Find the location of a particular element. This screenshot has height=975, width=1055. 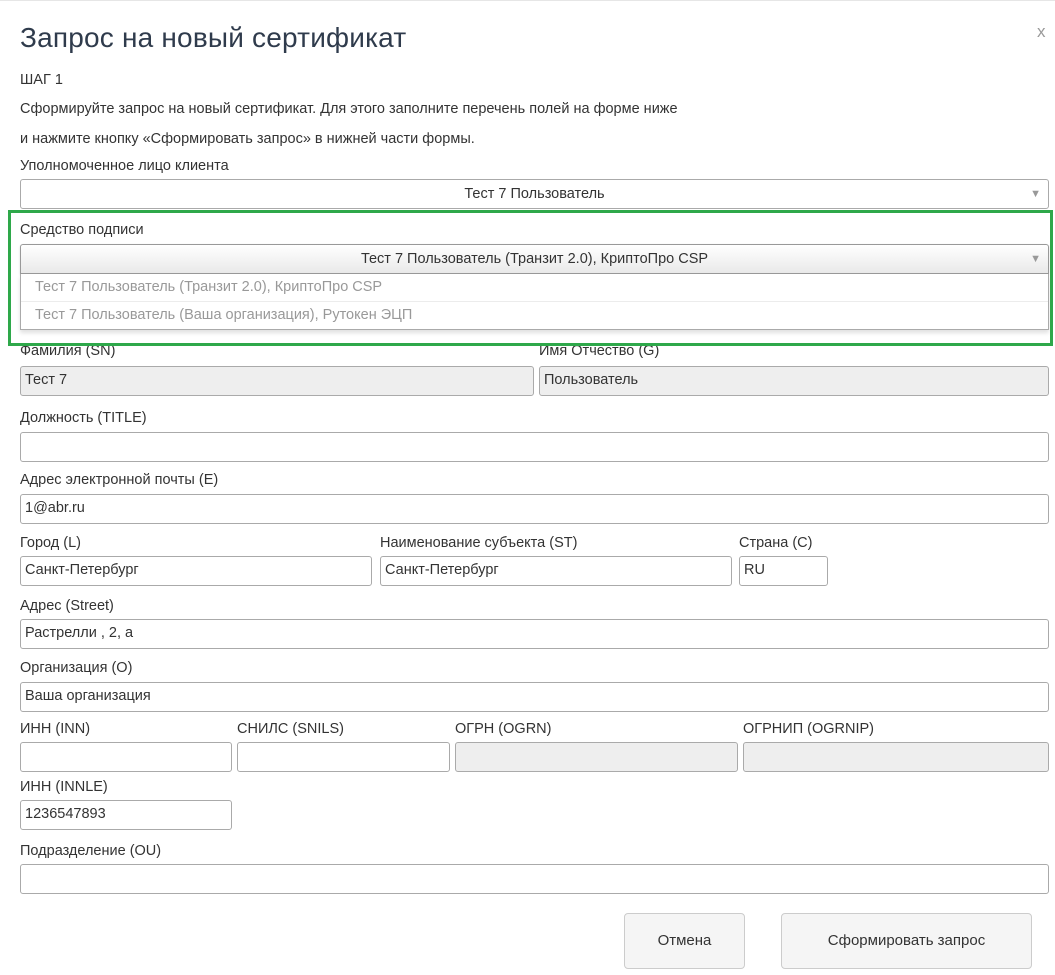

ou-label: Подразделение (OU) is located at coordinates (91, 851).